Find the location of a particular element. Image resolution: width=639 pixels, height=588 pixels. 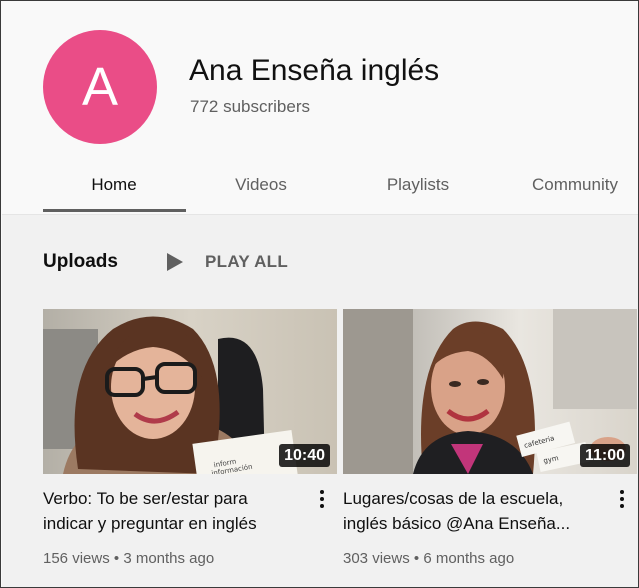

video-thumbnail: inform información 10:40 is located at coordinates (190, 391).